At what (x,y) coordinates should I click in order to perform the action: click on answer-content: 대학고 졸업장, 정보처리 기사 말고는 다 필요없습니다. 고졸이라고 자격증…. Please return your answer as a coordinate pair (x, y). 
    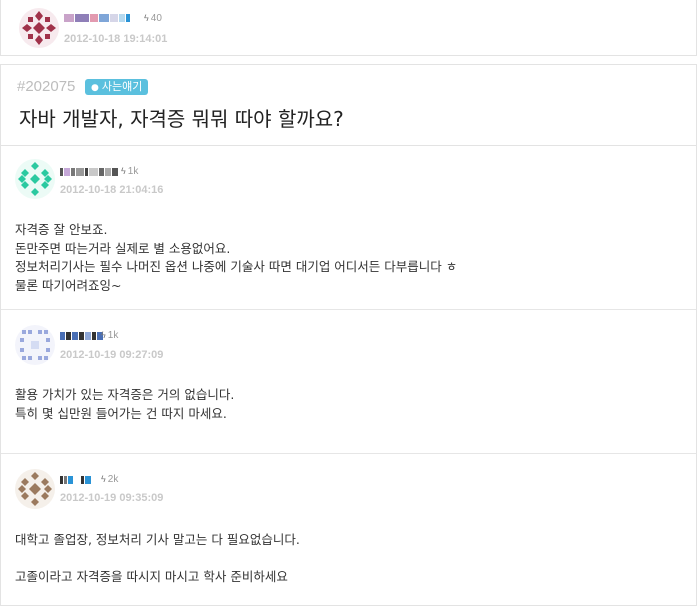
    Looking at the image, I should click on (157, 558).